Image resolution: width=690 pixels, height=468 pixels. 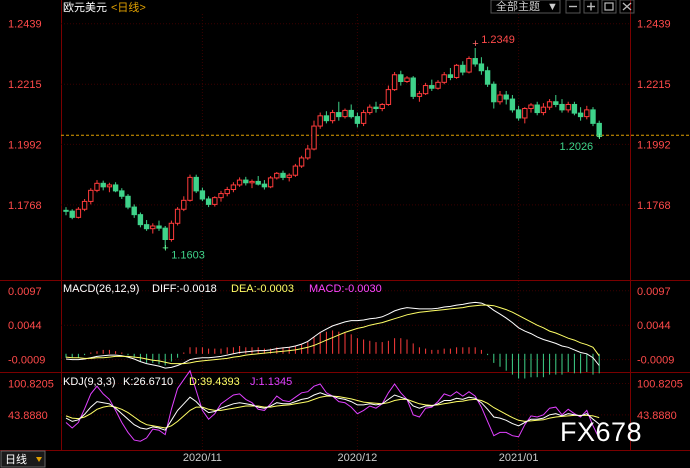 What do you see at coordinates (627, 7) in the screenshot?
I see `close-button` at bounding box center [627, 7].